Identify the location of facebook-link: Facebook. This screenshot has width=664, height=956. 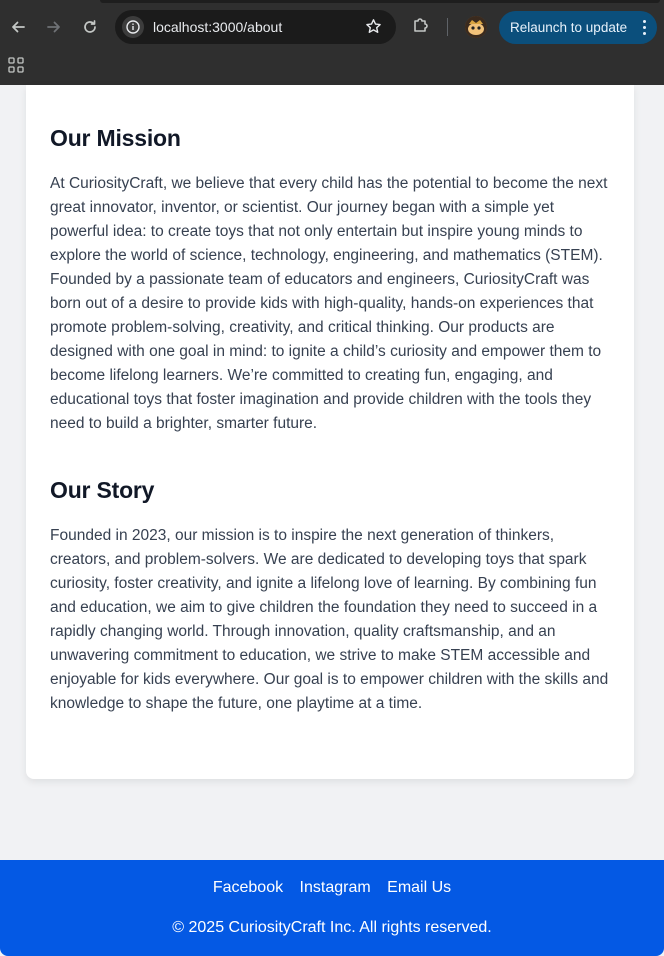
(248, 887).